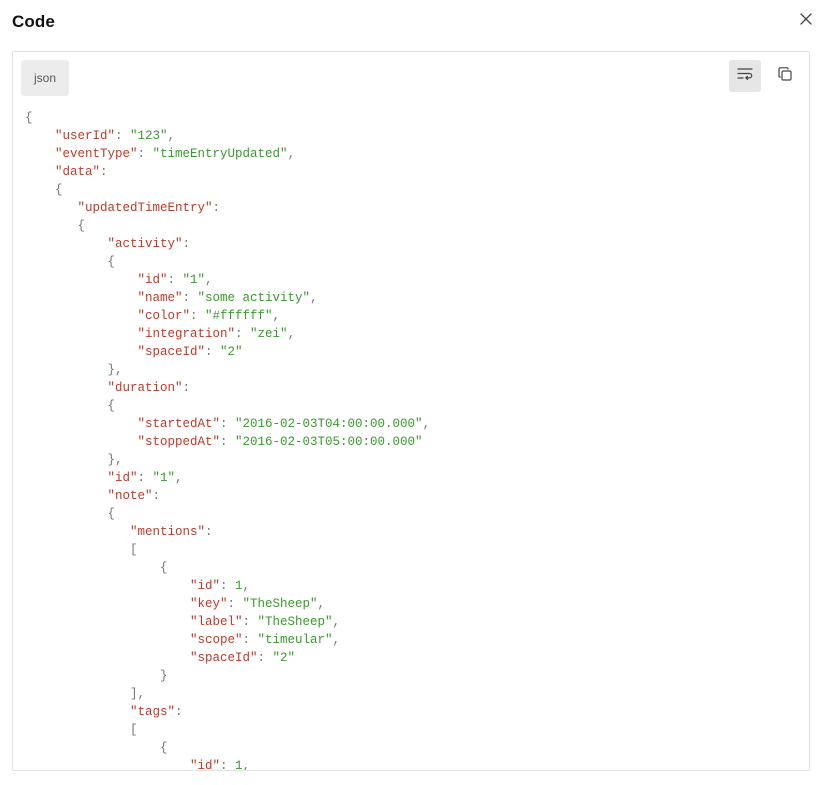 This screenshot has width=823, height=785. Describe the element at coordinates (216, 622) in the screenshot. I see `json-key: "label"` at that location.